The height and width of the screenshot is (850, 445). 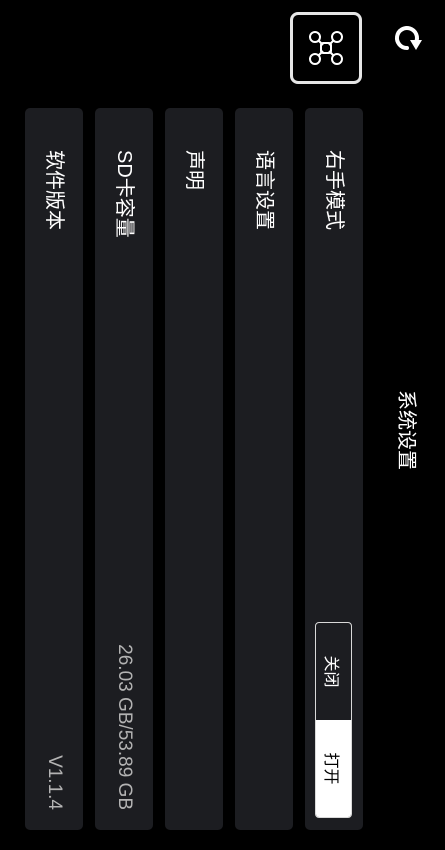 What do you see at coordinates (333, 768) in the screenshot?
I see `toggle-option-on: 打开` at bounding box center [333, 768].